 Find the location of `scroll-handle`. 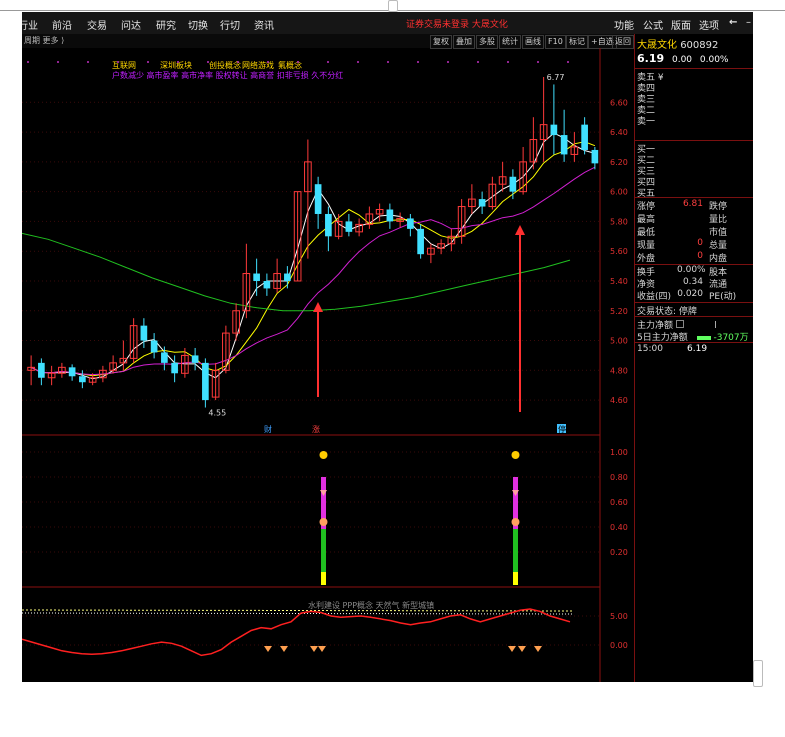

scroll-handle is located at coordinates (758, 673).